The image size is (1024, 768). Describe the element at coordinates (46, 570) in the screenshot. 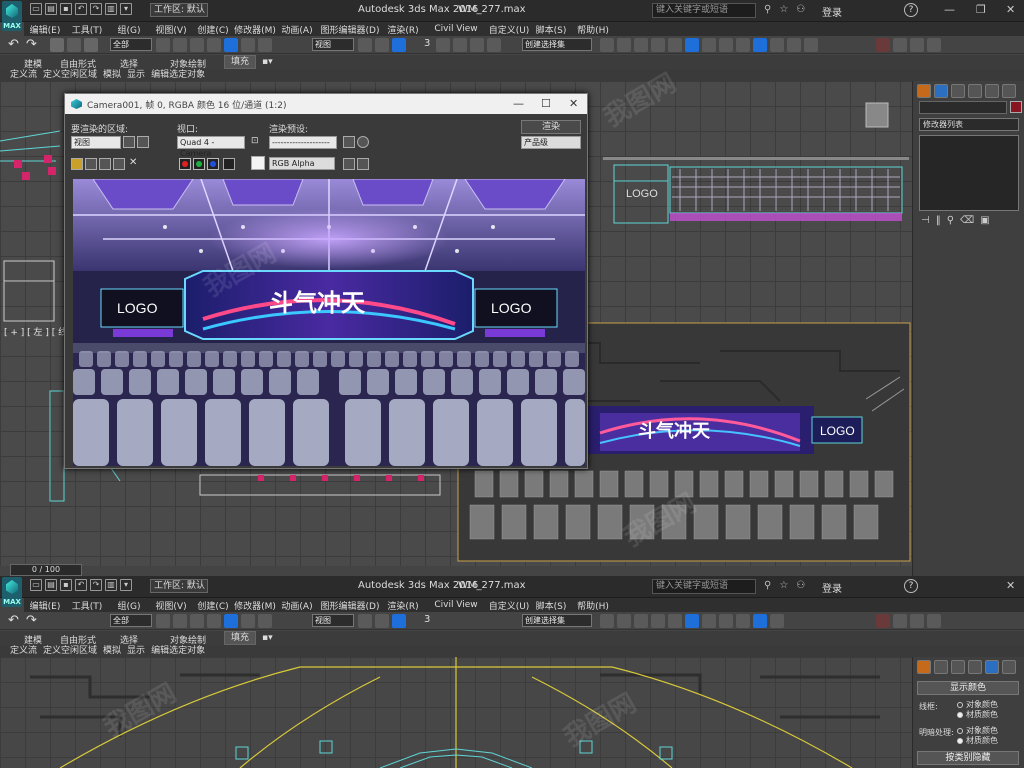

I see `time-slider: 0 / 100` at that location.